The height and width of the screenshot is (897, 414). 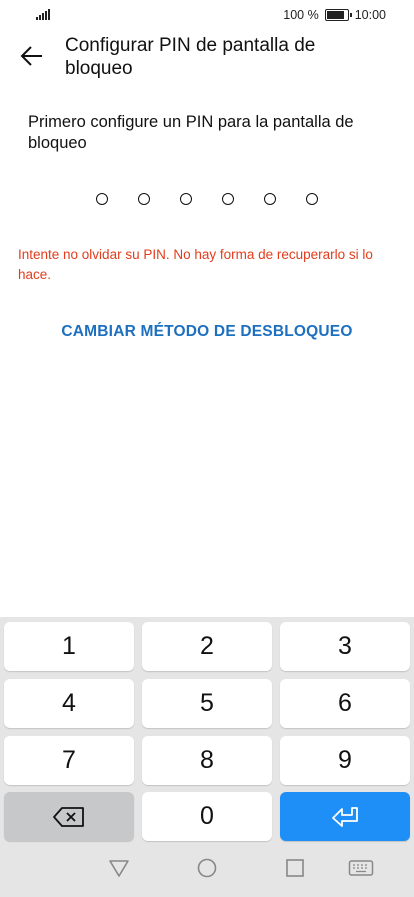 I want to click on header: Configurar PIN de pantalla de bloqueo, so click(x=207, y=58).